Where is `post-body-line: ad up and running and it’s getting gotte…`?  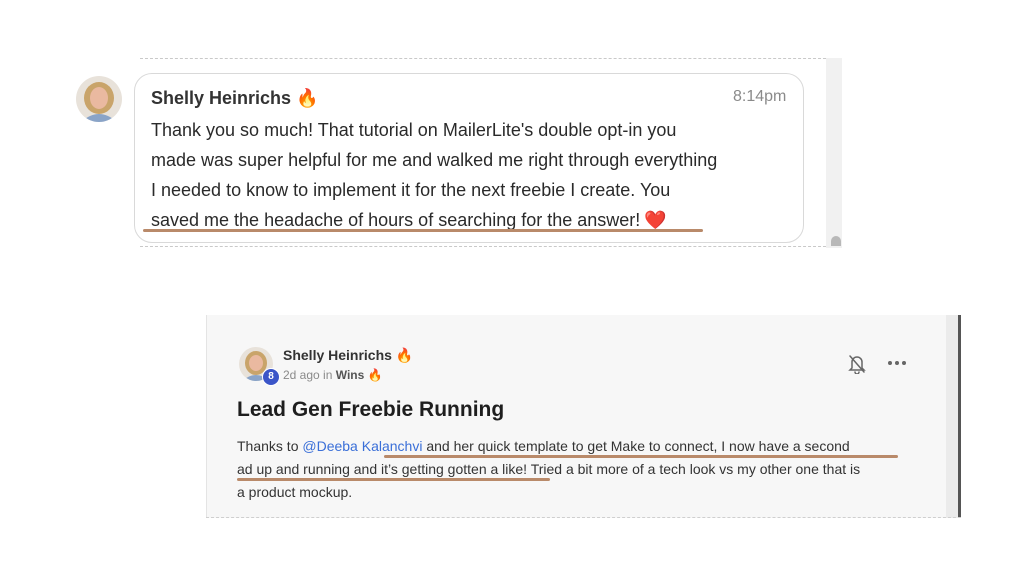 post-body-line: ad up and running and it’s getting gotte… is located at coordinates (549, 469).